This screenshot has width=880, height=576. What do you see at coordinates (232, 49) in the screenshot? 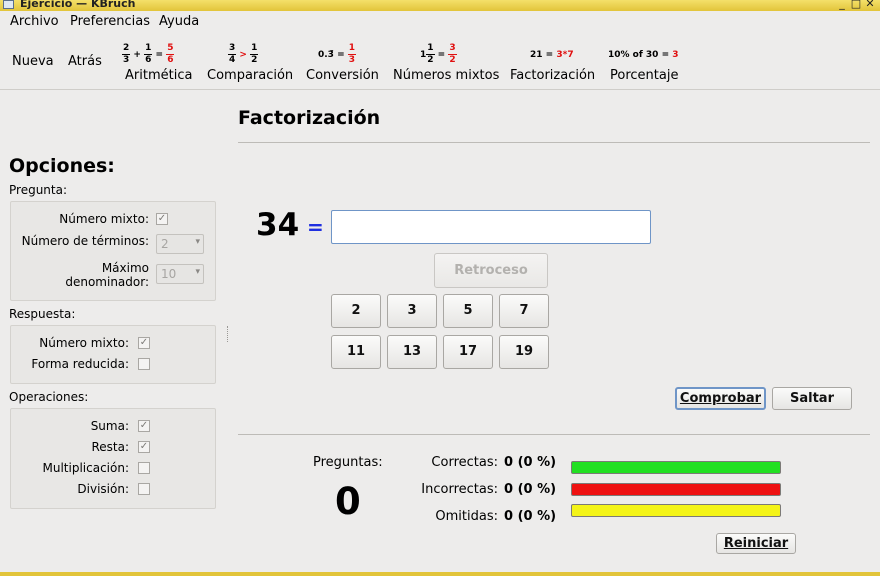
I see `comp-a-num: 3` at bounding box center [232, 49].